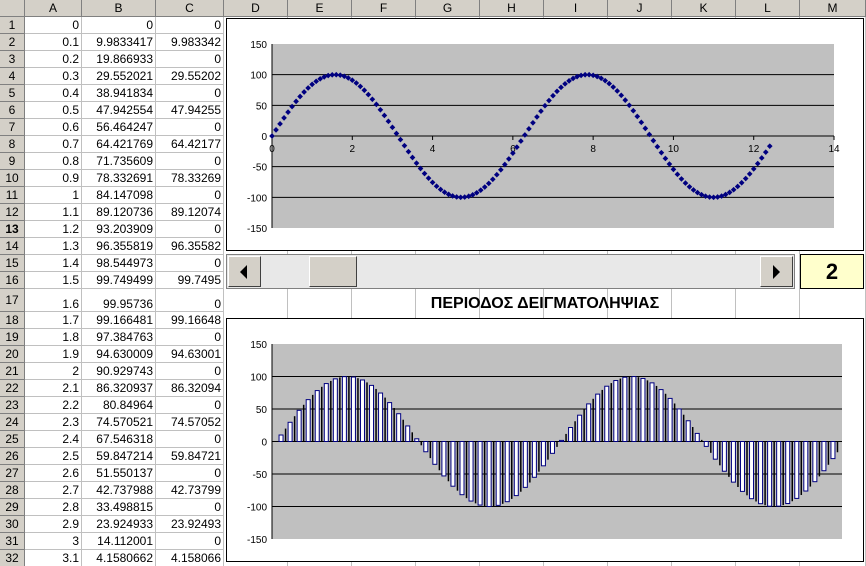 The height and width of the screenshot is (566, 866). I want to click on row-header: 2, so click(12, 42).